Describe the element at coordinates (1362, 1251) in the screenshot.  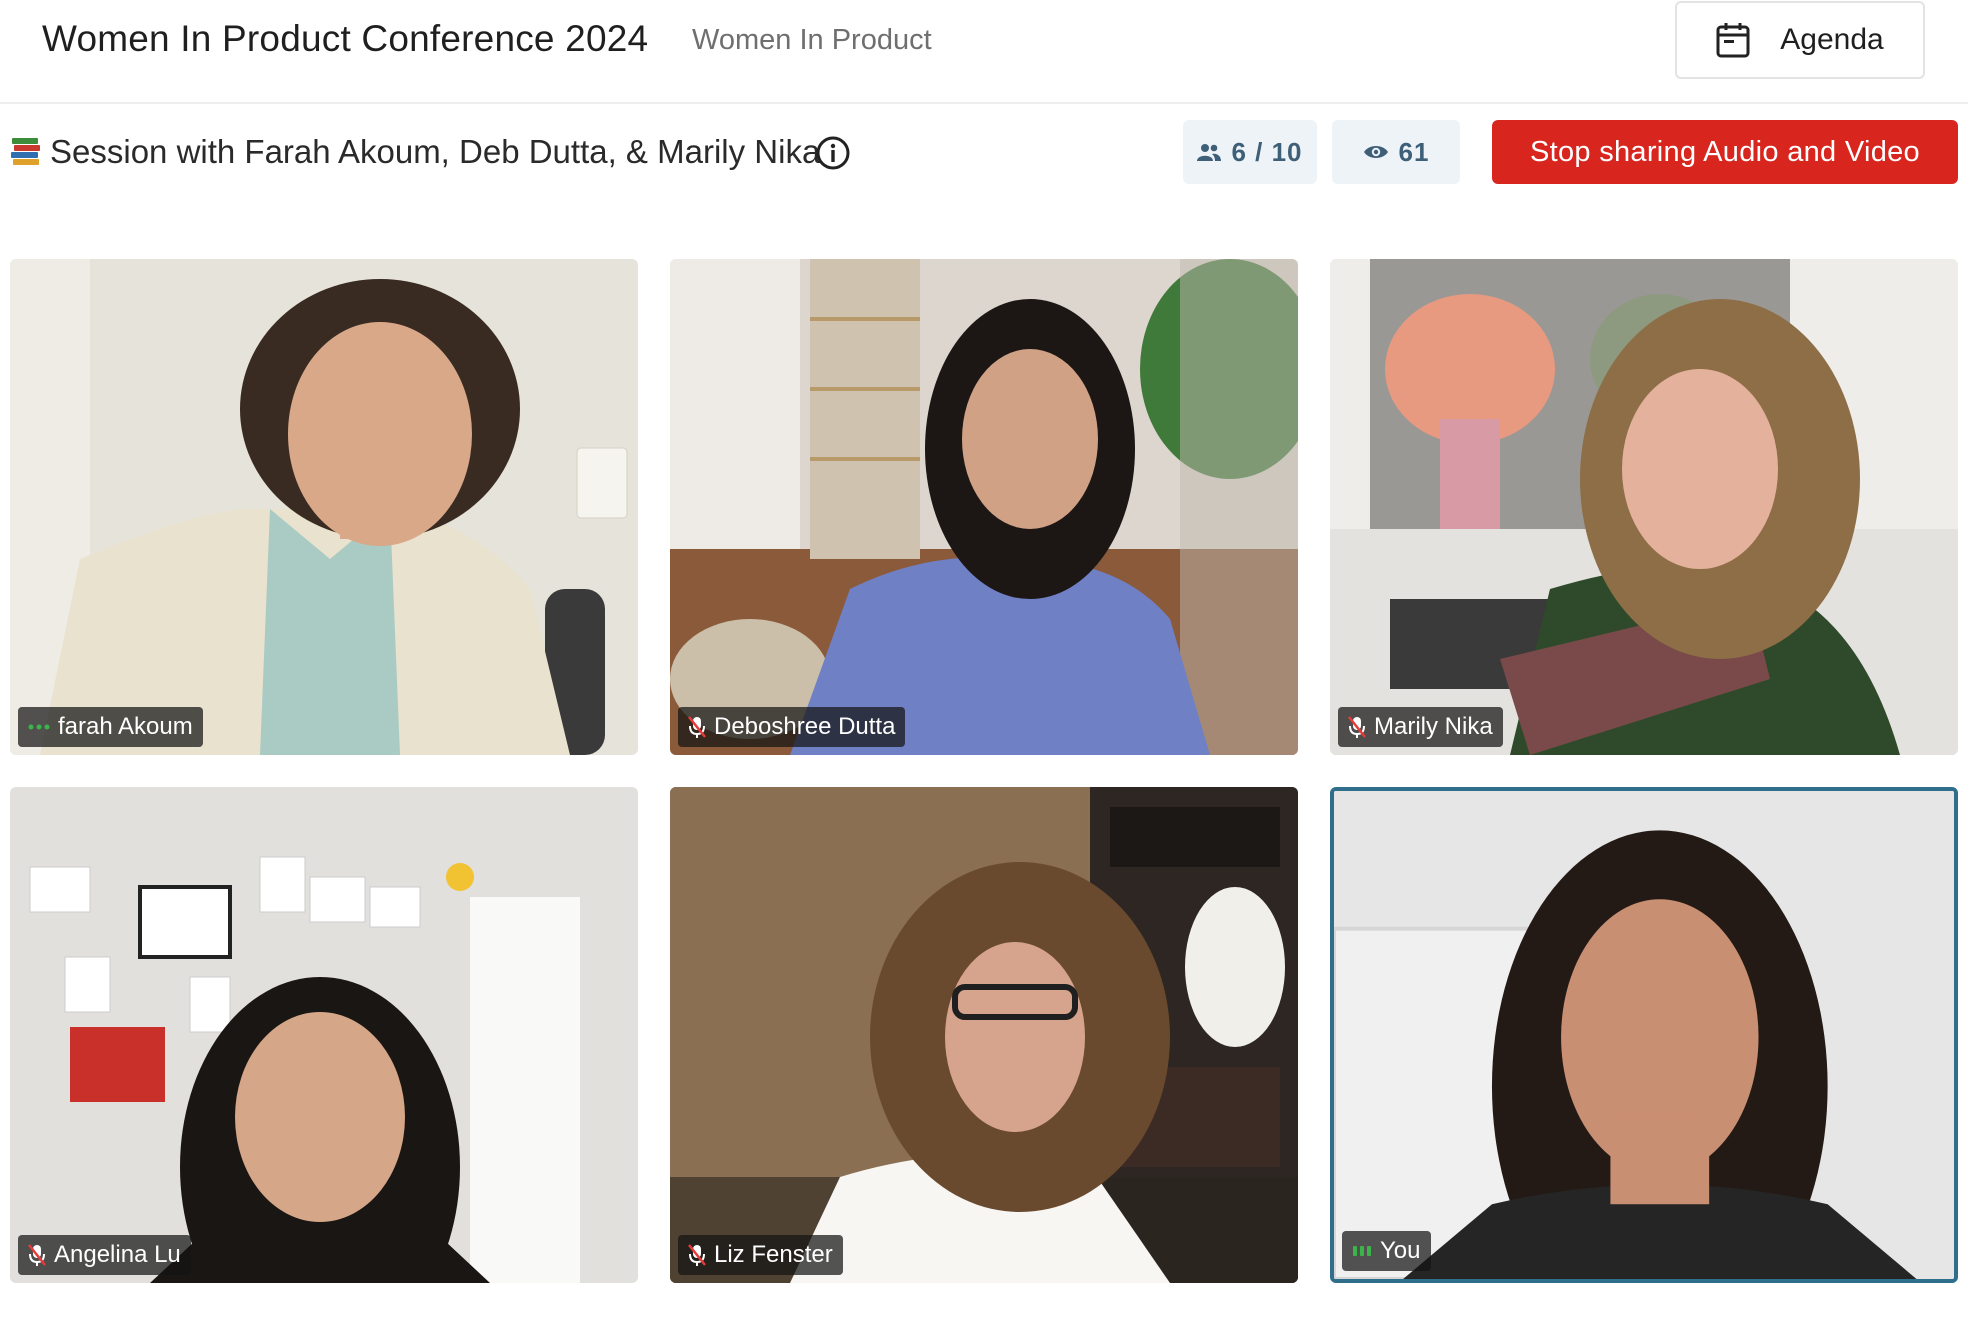
I see `audio-level-icon` at that location.